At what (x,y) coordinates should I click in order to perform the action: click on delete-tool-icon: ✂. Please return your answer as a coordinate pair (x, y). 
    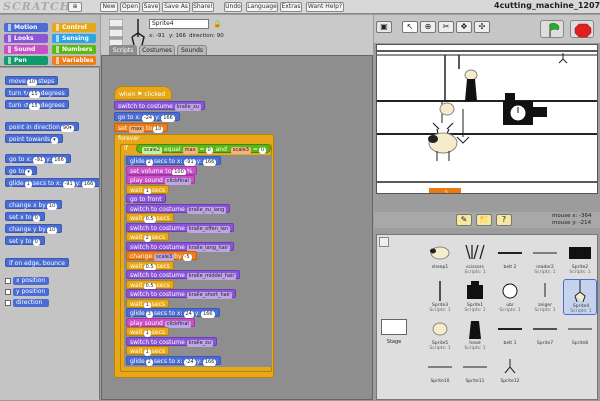
    Looking at the image, I should click on (446, 27).